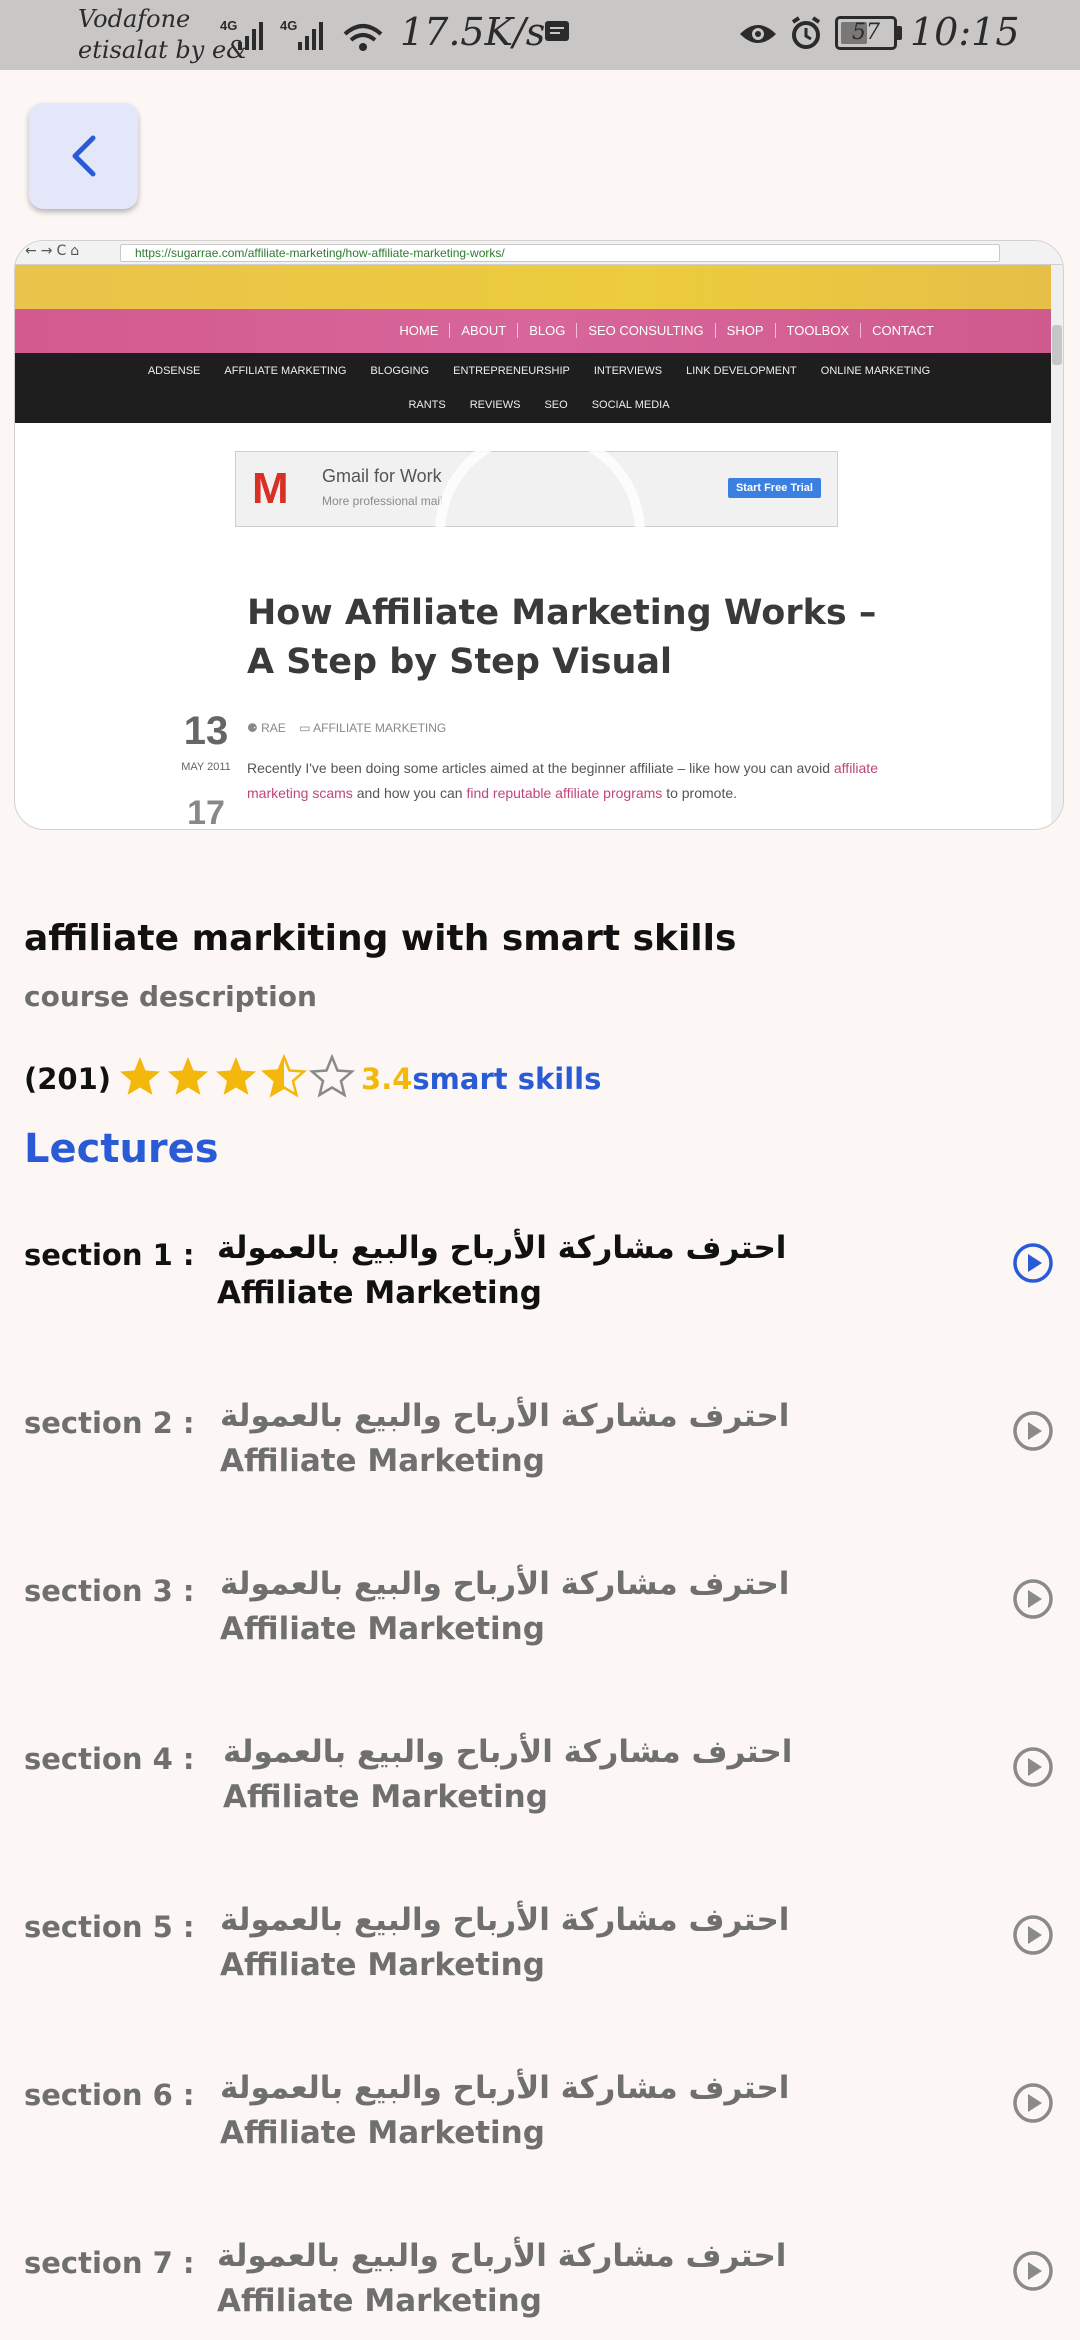 This screenshot has width=1080, height=2340. What do you see at coordinates (382, 501) in the screenshot?
I see `ad-subtitle: More professional mail` at bounding box center [382, 501].